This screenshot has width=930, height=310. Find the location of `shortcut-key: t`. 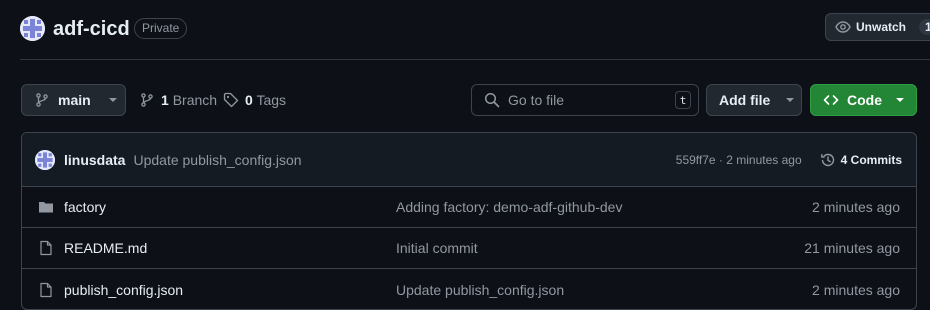

shortcut-key: t is located at coordinates (683, 100).